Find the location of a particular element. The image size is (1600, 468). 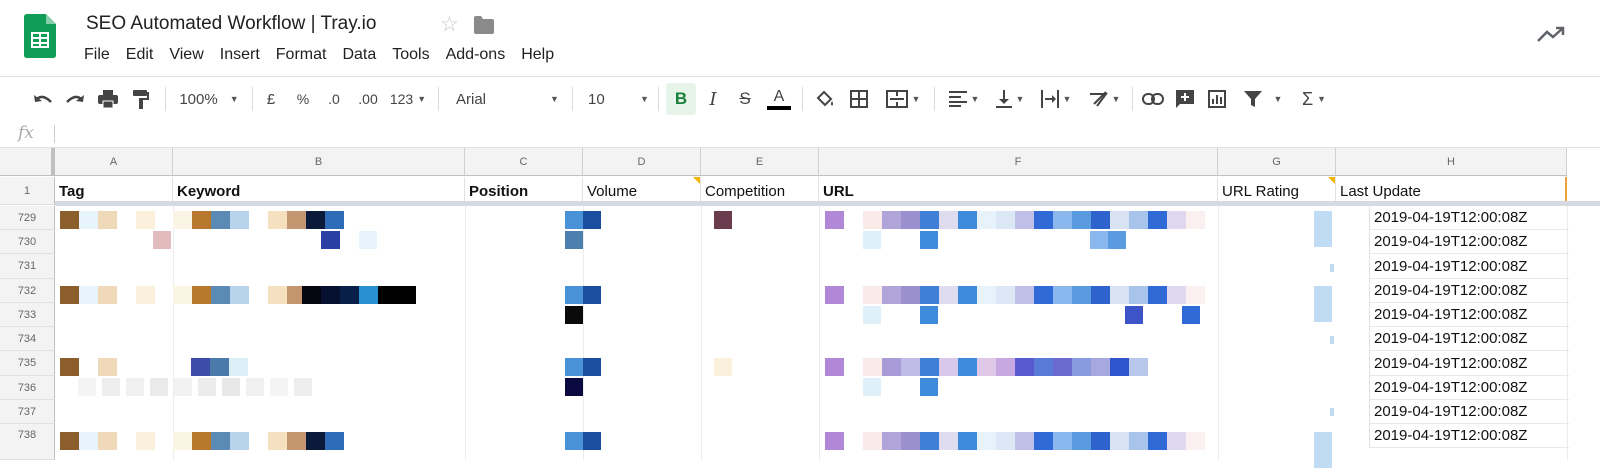

redo-icon is located at coordinates (75, 99).